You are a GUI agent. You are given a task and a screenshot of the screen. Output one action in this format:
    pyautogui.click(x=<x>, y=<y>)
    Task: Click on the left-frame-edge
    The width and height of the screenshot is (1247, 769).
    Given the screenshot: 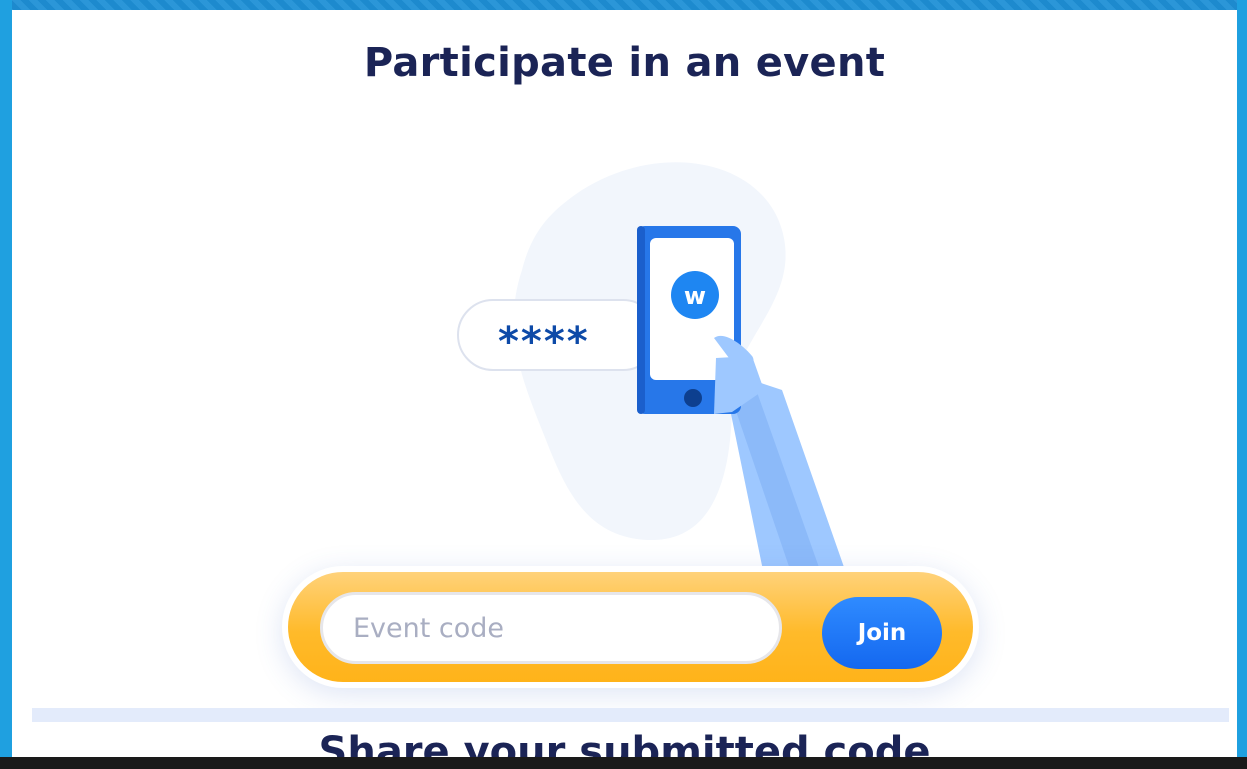 What is the action you would take?
    pyautogui.click(x=6, y=384)
    